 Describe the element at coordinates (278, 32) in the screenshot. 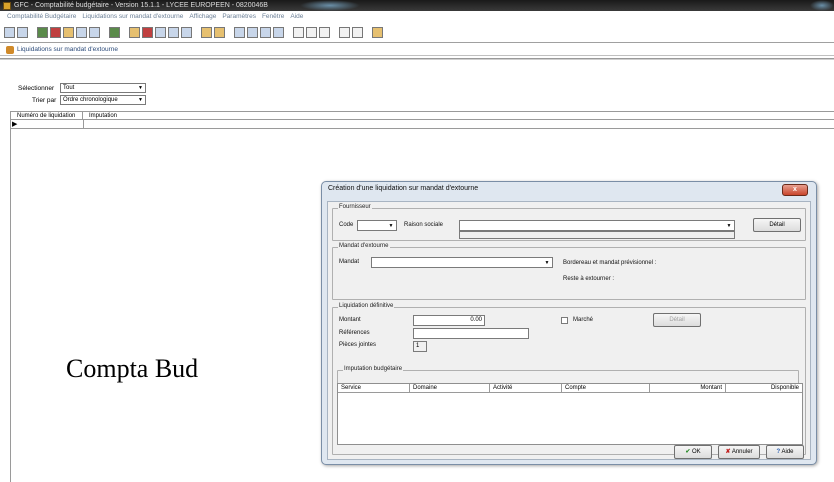

I see `toolbar-table4-icon` at that location.